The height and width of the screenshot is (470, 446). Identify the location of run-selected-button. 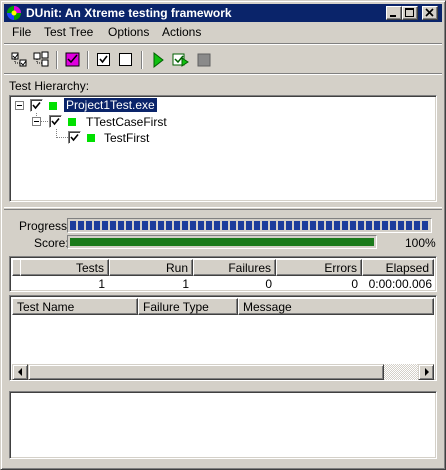
(180, 60).